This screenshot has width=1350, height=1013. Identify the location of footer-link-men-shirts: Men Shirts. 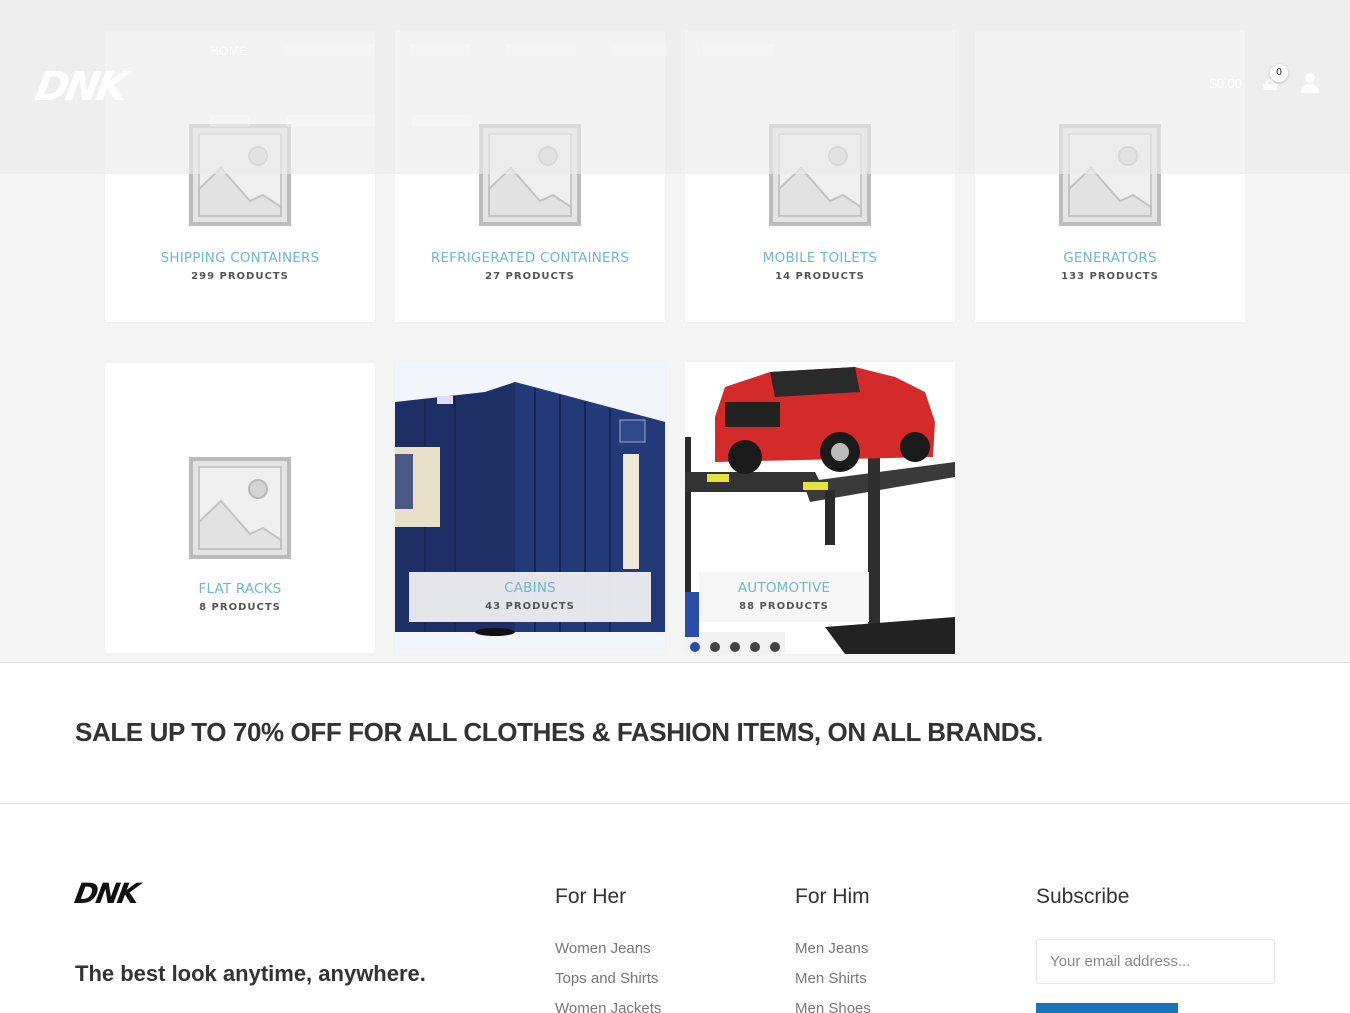
(833, 979).